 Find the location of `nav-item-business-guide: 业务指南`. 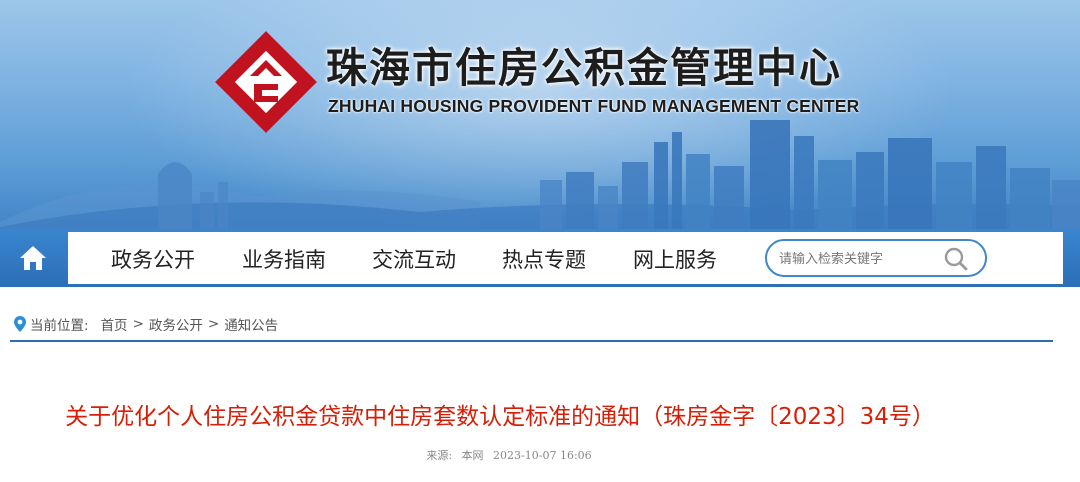

nav-item-business-guide: 业务指南 is located at coordinates (284, 258).